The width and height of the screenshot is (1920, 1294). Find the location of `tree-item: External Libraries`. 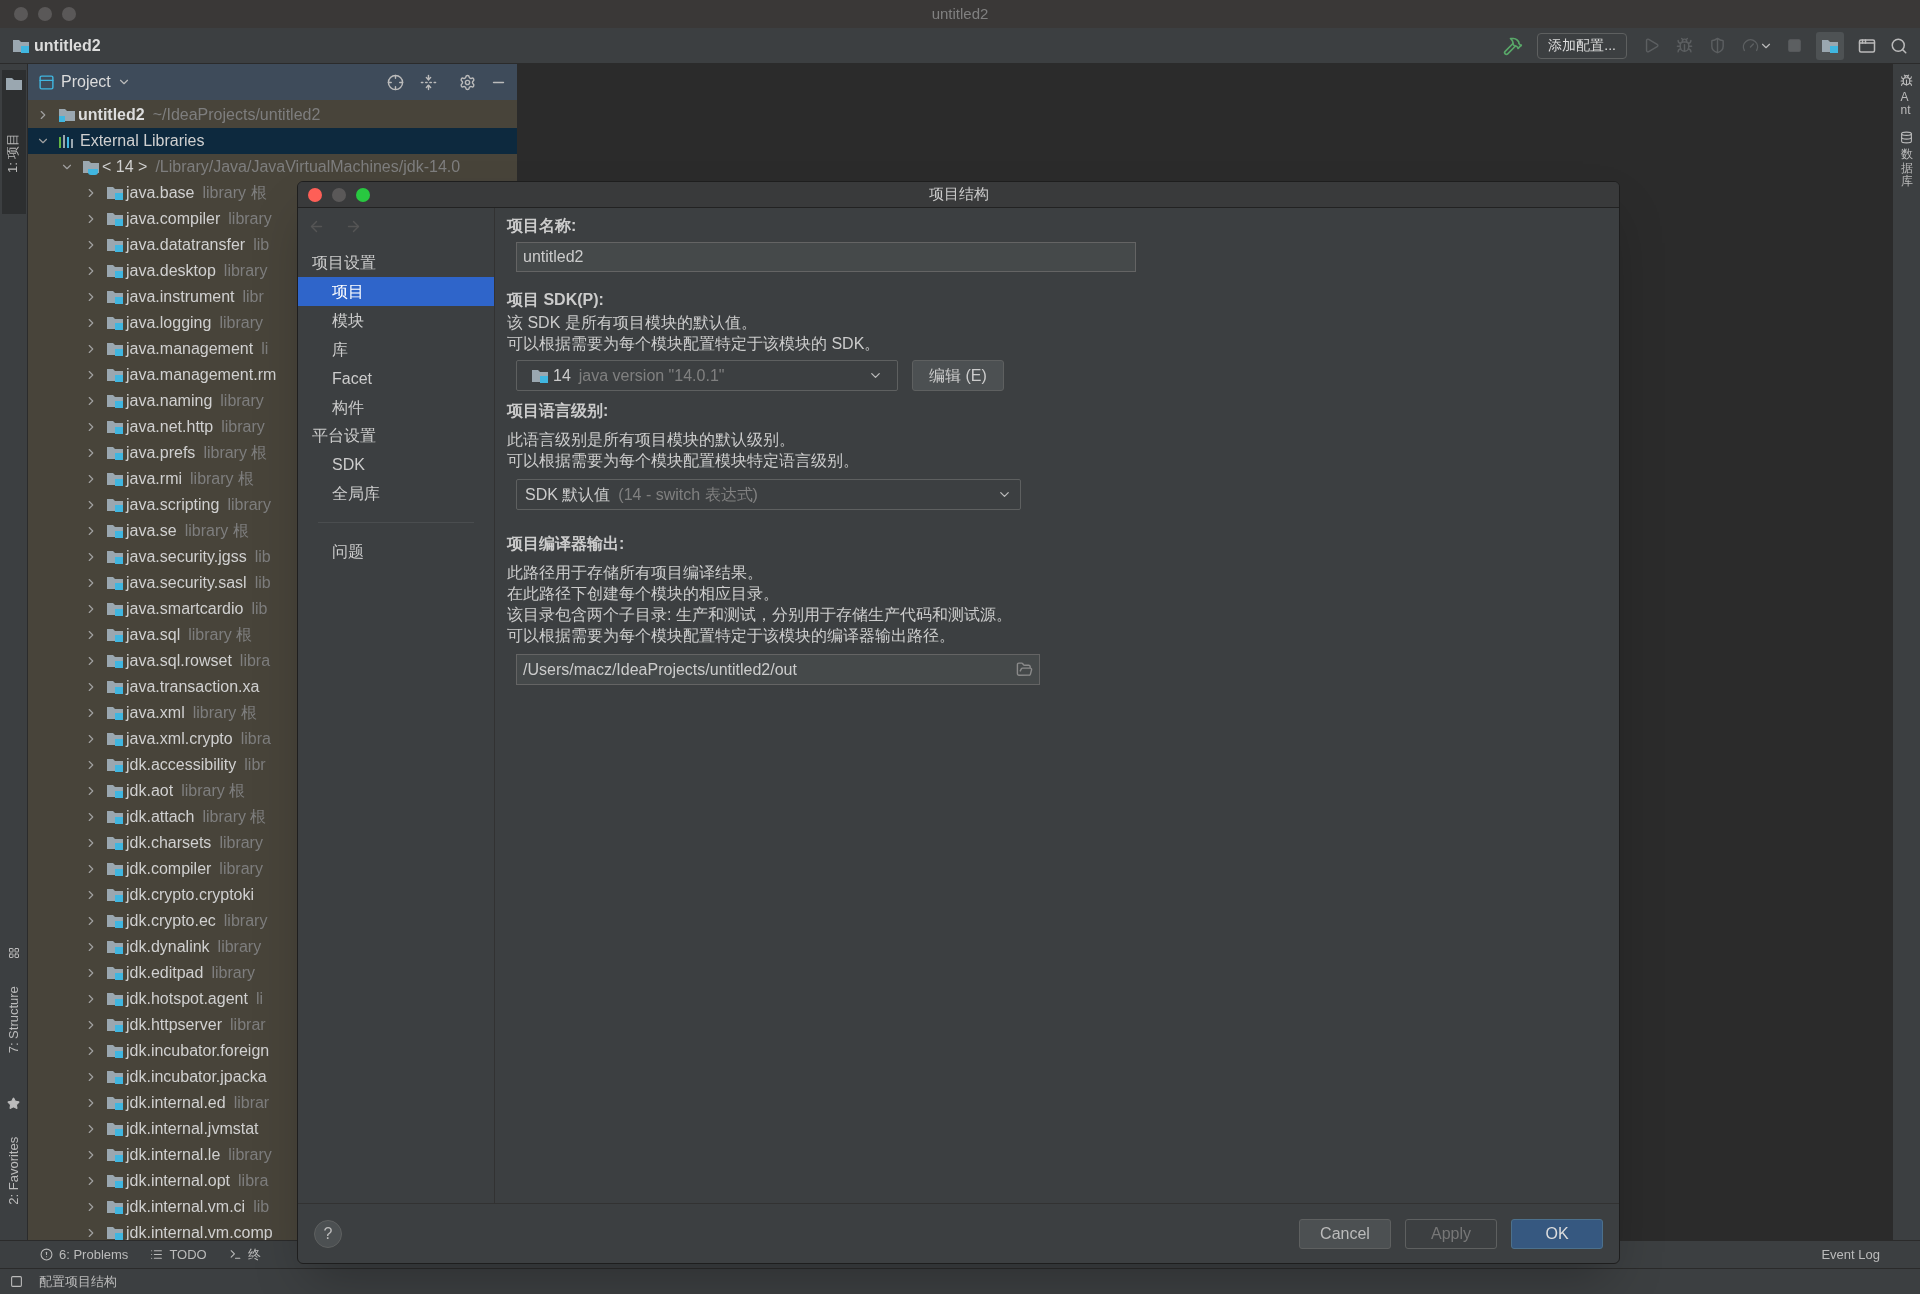

tree-item: External Libraries is located at coordinates (272, 141).